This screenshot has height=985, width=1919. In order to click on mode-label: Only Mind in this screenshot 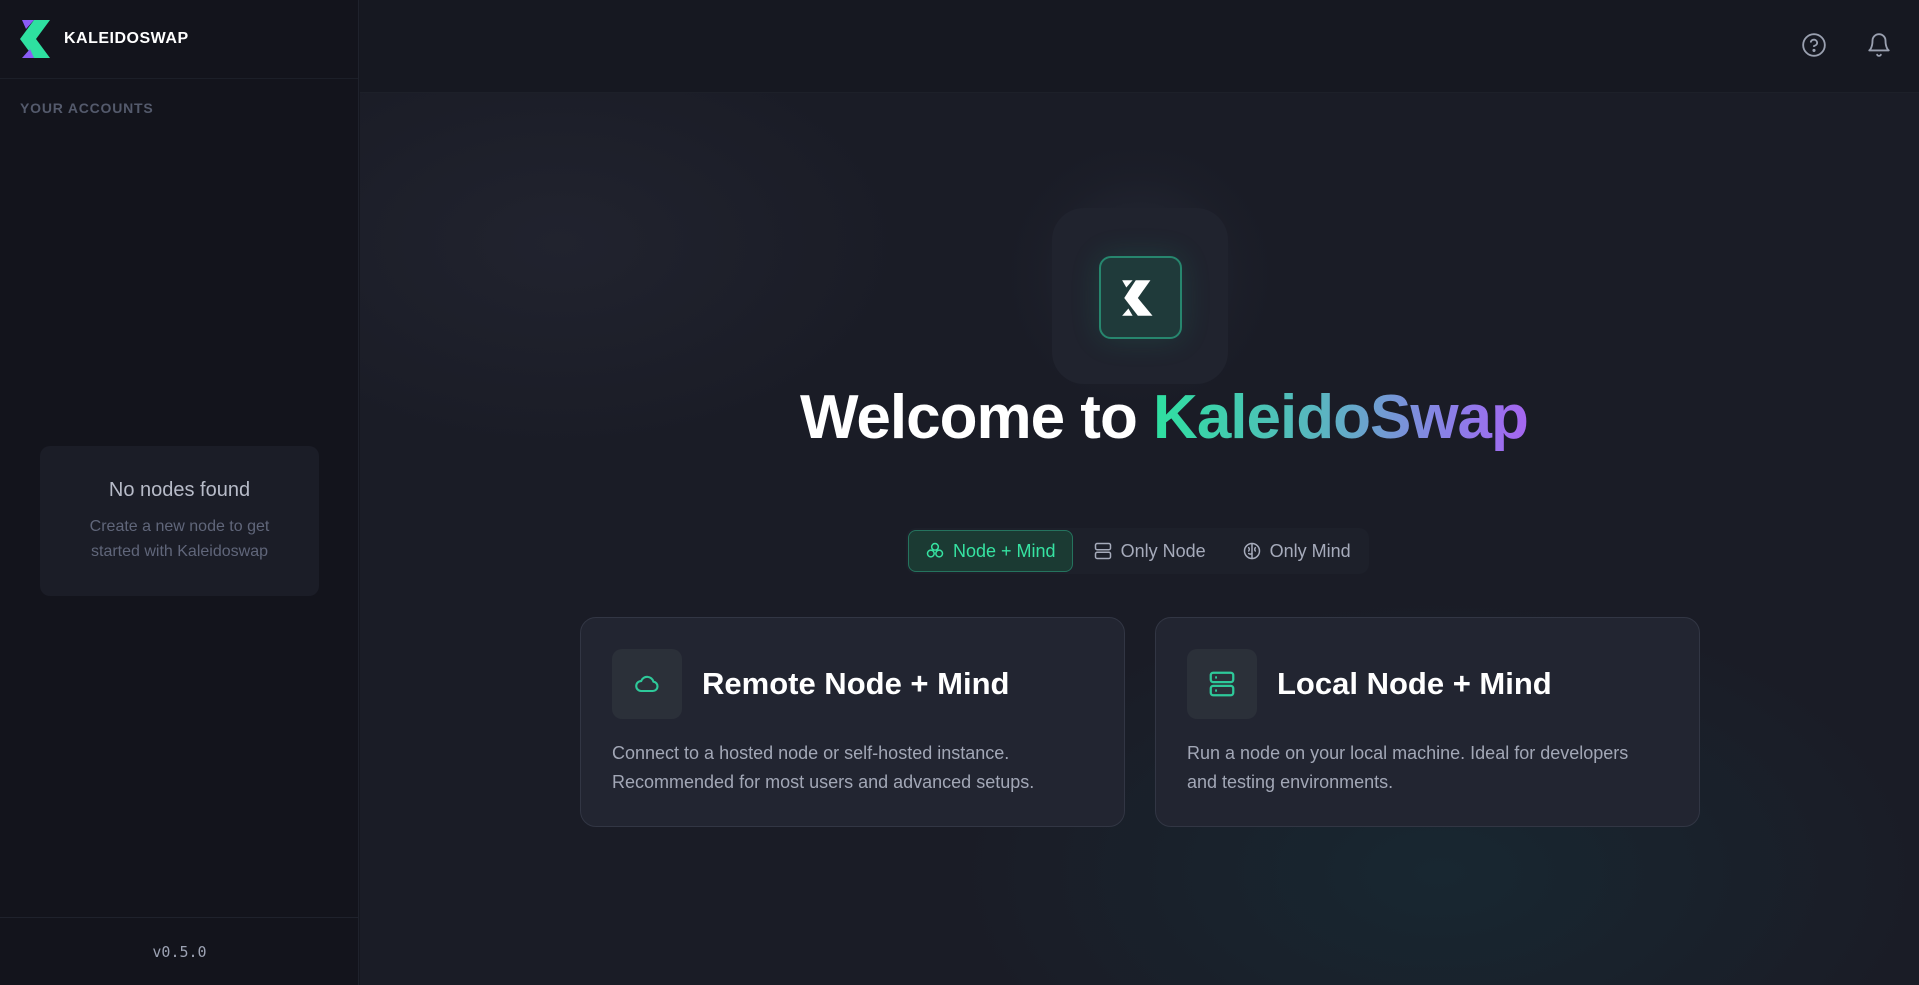, I will do `click(1310, 550)`.